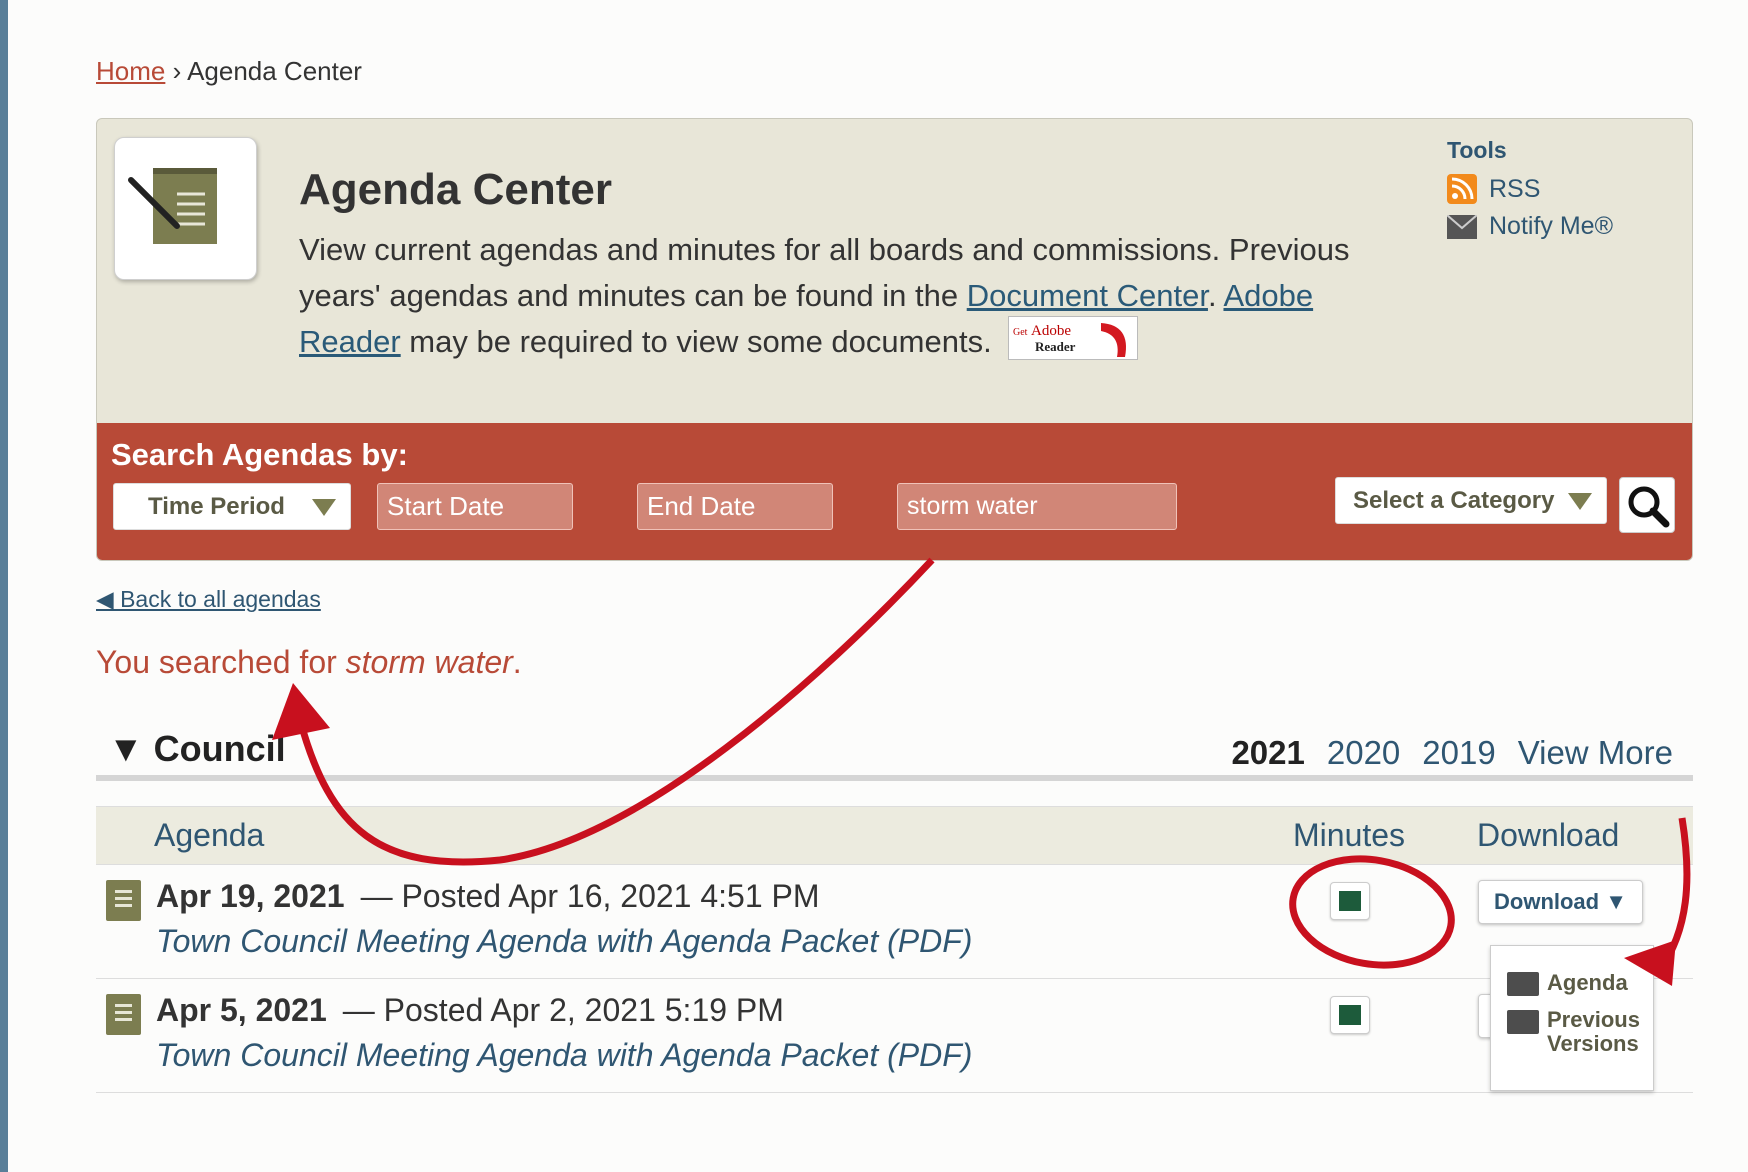  Describe the element at coordinates (172, 206) in the screenshot. I see `notepad-icon` at that location.